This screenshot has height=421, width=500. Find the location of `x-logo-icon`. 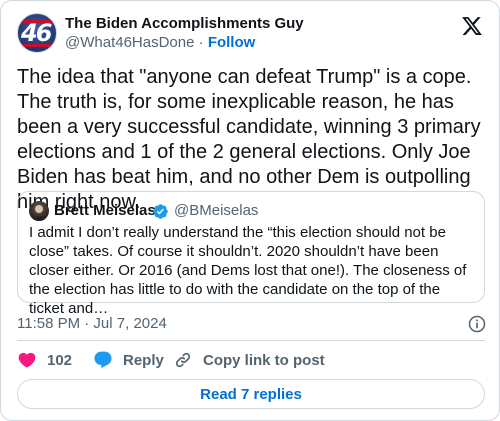

x-logo-icon is located at coordinates (472, 26).